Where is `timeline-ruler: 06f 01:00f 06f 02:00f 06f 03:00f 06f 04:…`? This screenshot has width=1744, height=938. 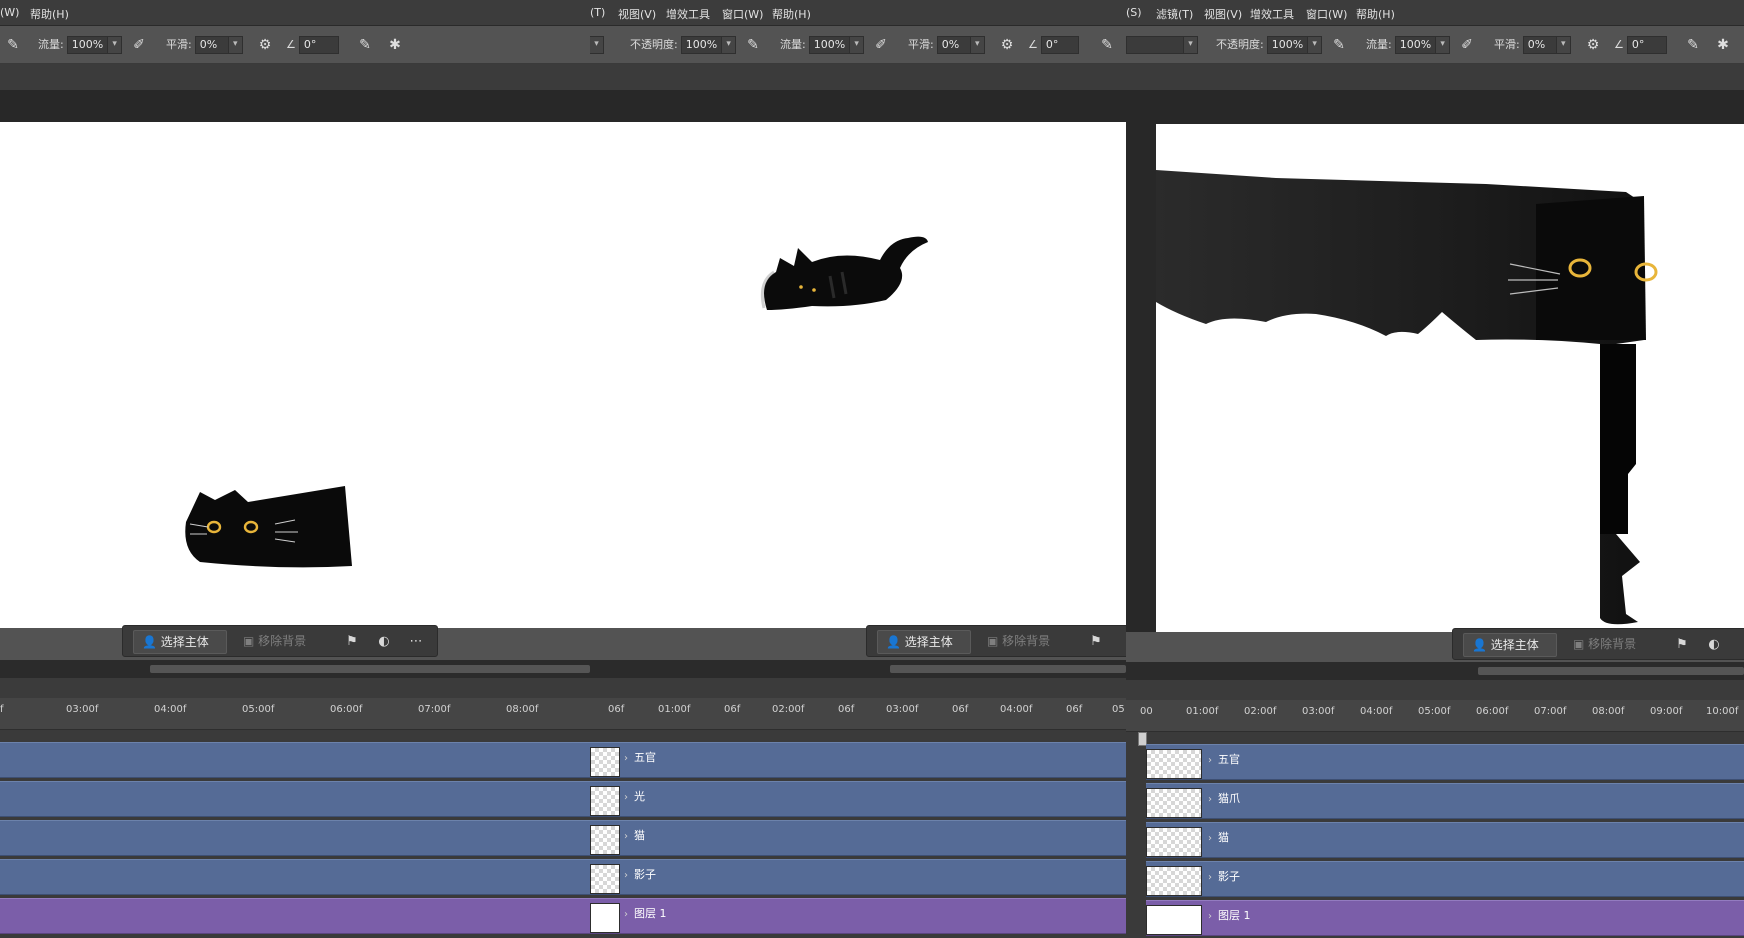
timeline-ruler: 06f 01:00f 06f 02:00f 06f 03:00f 06f 04:… is located at coordinates (858, 714).